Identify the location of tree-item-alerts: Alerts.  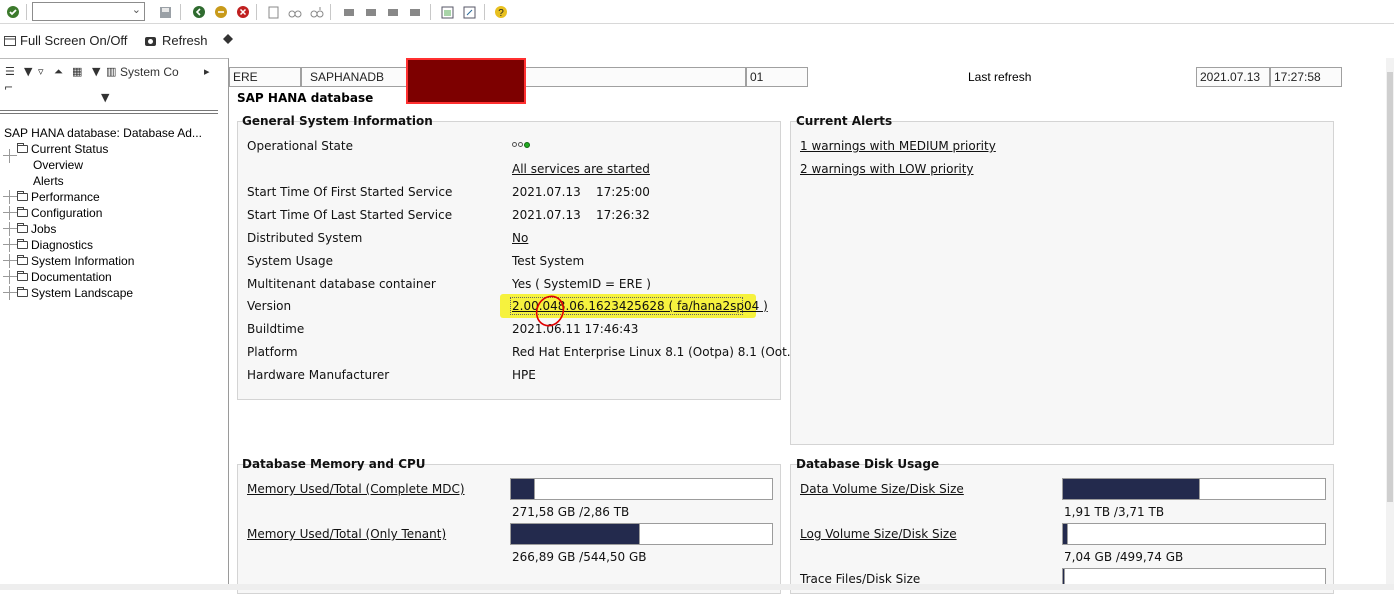
(48, 181).